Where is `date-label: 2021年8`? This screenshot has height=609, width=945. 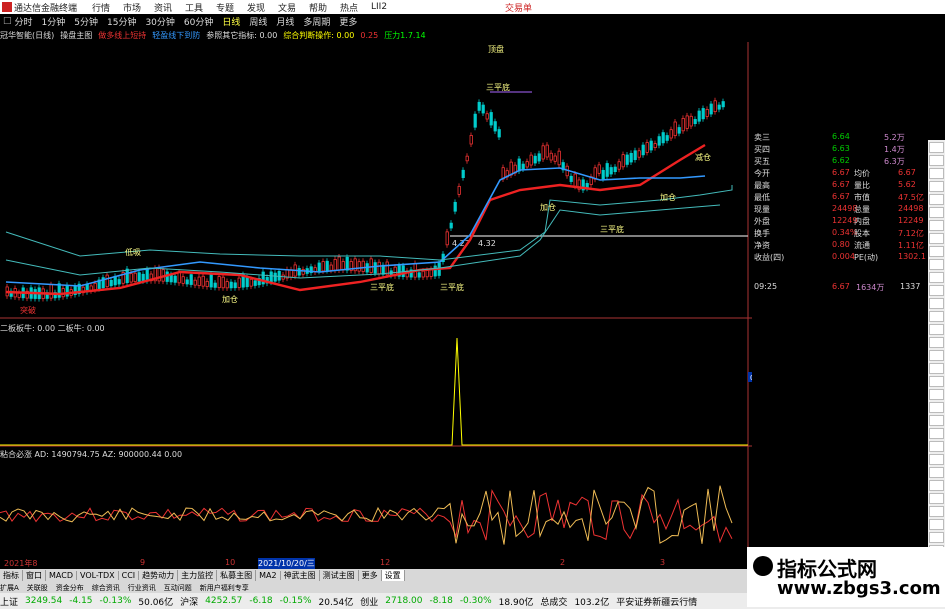 date-label: 2021年8 is located at coordinates (21, 563).